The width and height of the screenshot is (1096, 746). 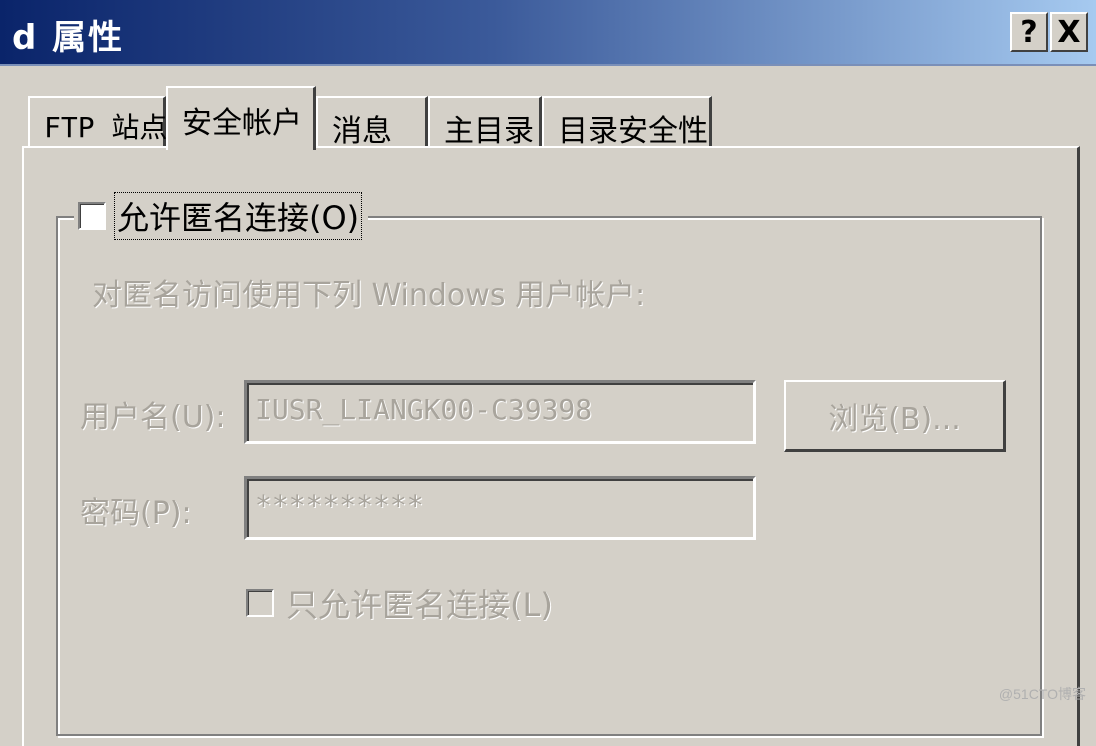 I want to click on help-icon: ?, so click(x=1029, y=32).